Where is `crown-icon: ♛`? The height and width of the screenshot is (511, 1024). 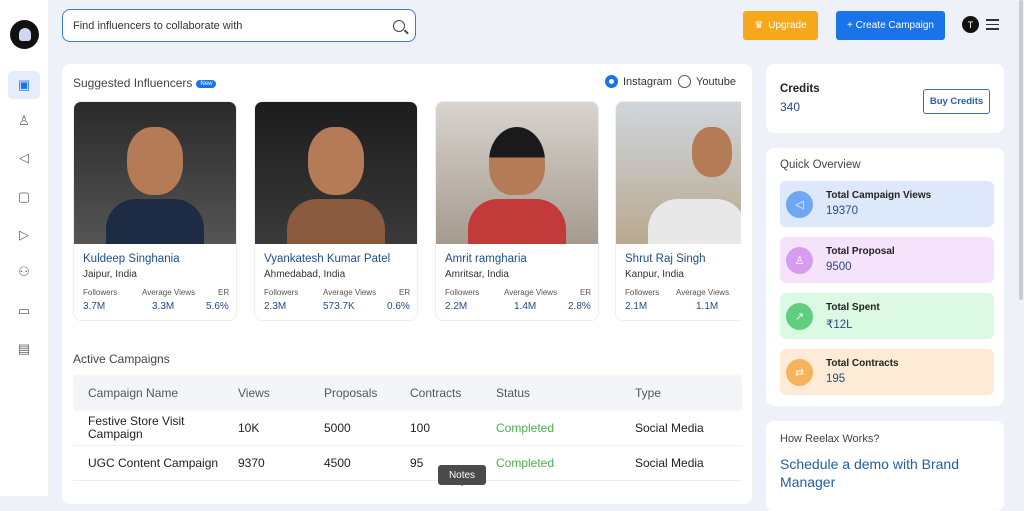
crown-icon: ♛ is located at coordinates (759, 25).